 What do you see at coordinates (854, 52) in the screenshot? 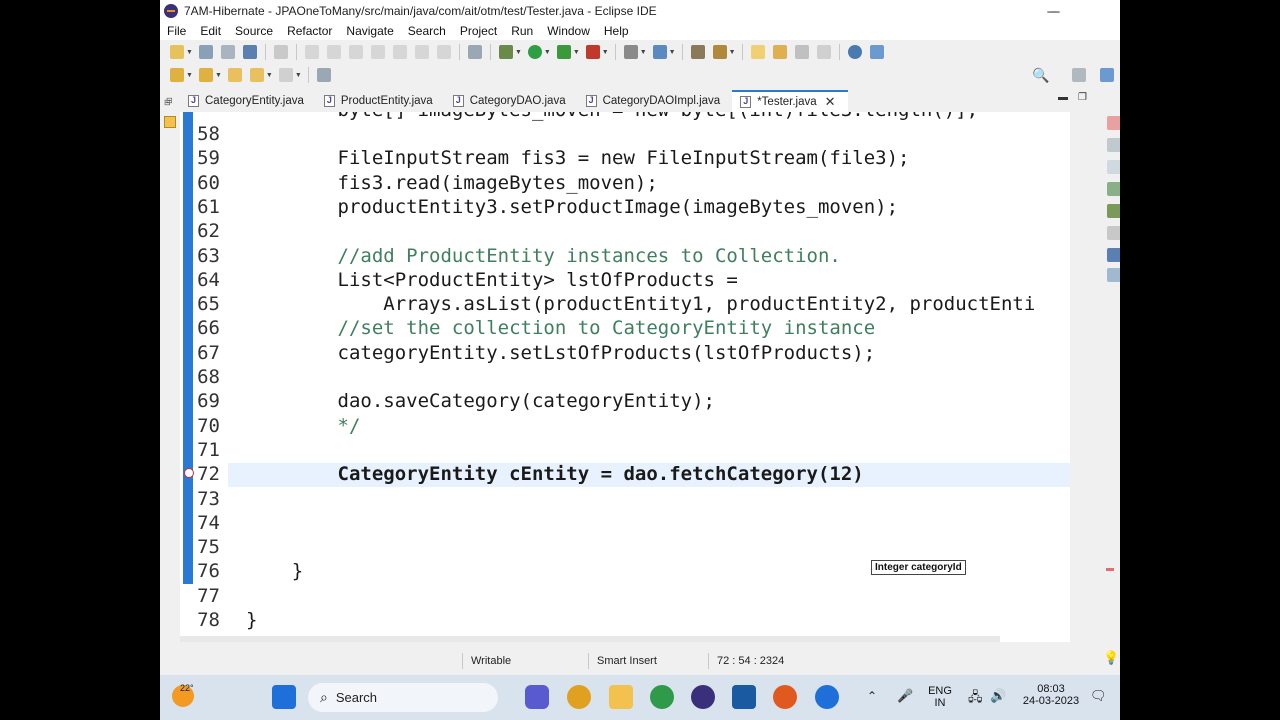
I see `web-browser-icon` at bounding box center [854, 52].